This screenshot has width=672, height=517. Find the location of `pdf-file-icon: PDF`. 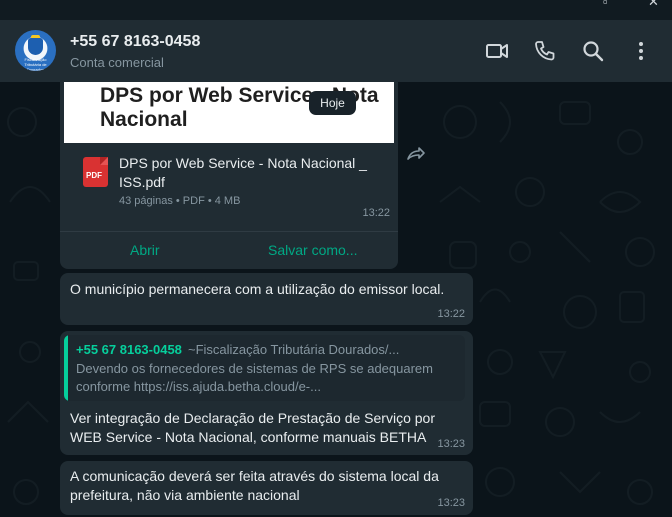

pdf-file-icon: PDF is located at coordinates (95, 172).